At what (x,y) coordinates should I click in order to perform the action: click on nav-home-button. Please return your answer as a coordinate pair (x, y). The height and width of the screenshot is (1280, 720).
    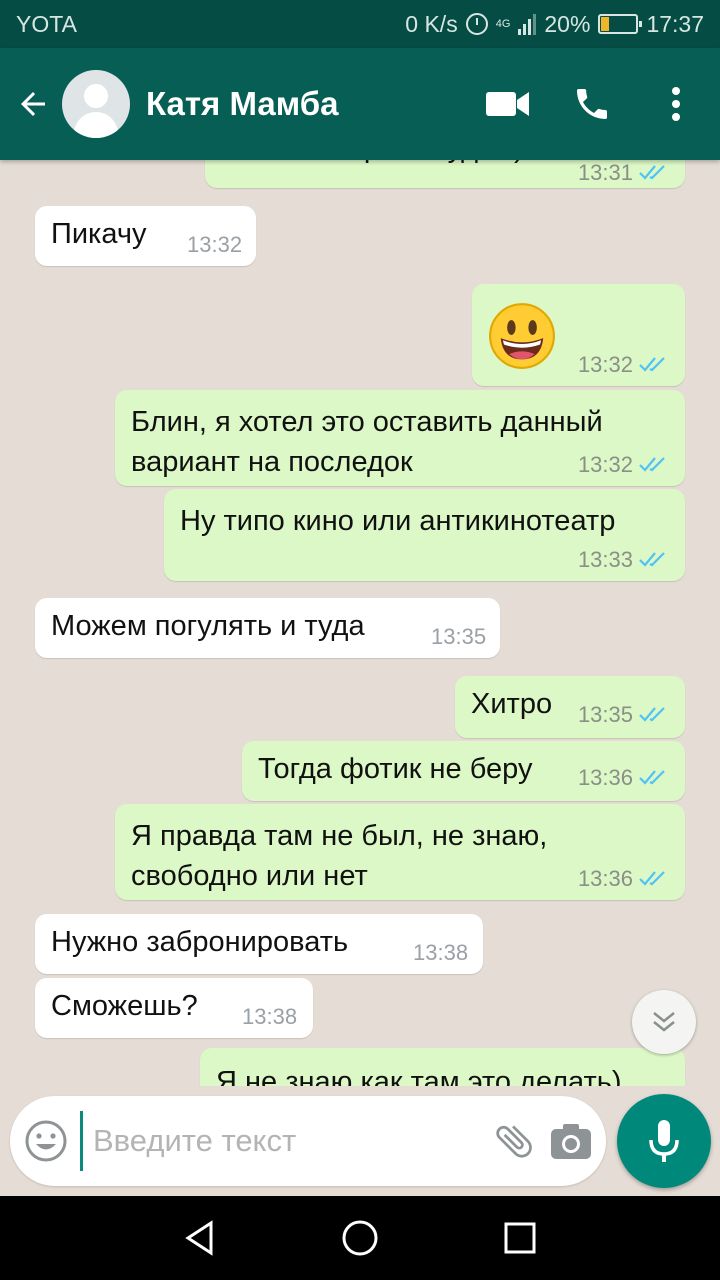
    Looking at the image, I should click on (360, 1238).